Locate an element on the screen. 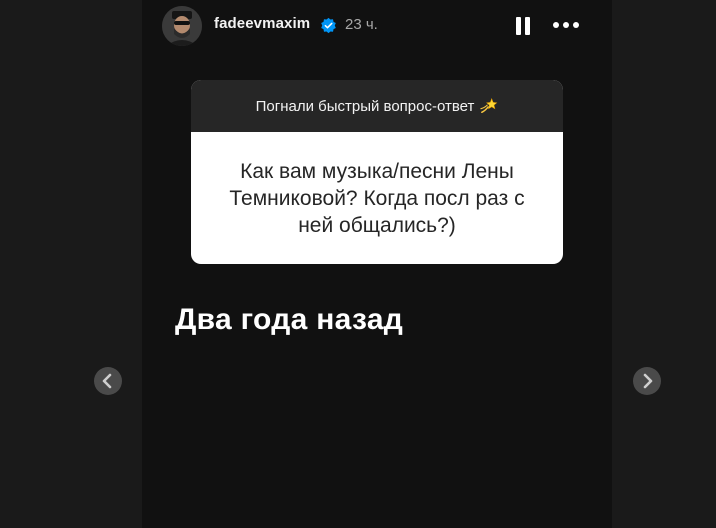 The height and width of the screenshot is (528, 716). chevron-left-icon is located at coordinates (107, 381).